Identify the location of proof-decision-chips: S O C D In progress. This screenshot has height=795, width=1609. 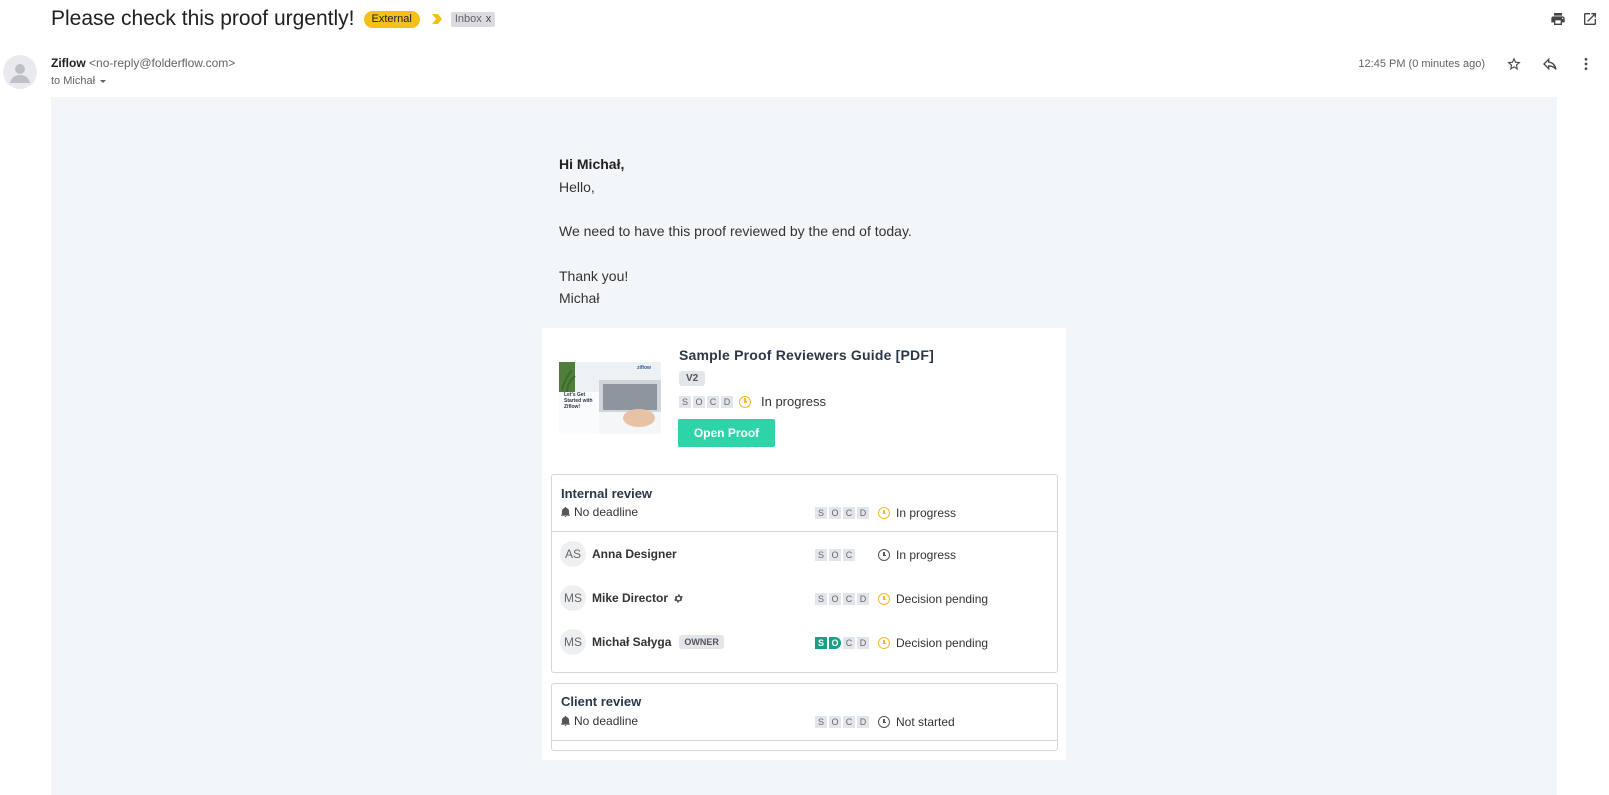
(752, 401).